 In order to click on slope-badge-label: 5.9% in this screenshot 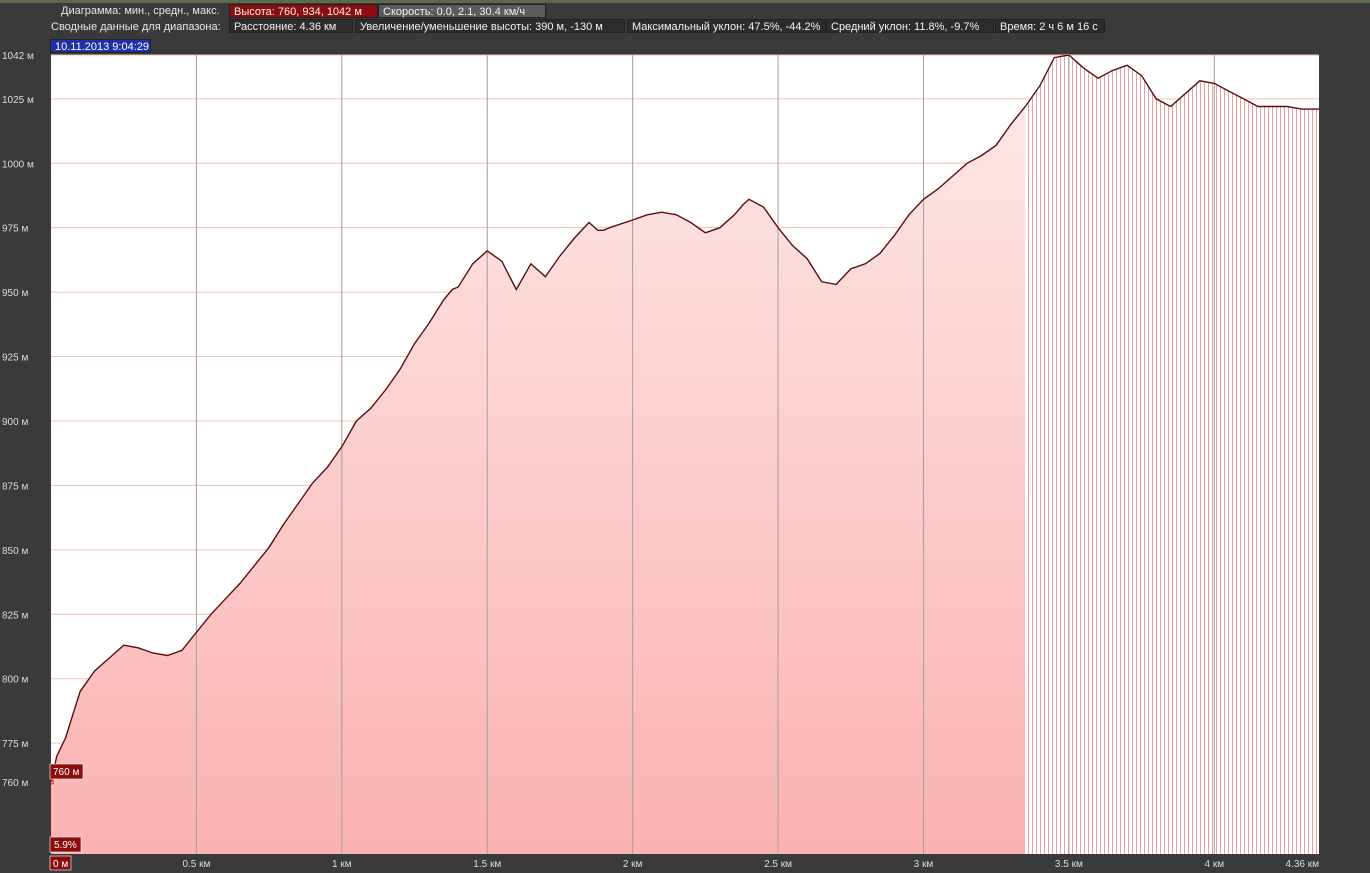, I will do `click(65, 845)`.